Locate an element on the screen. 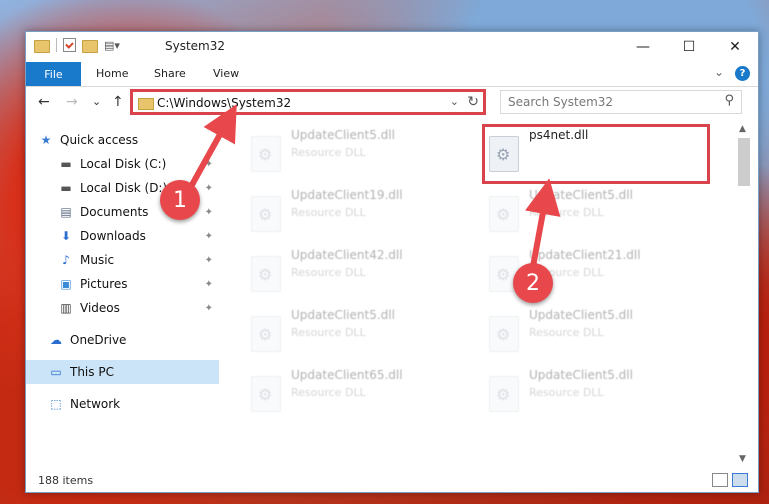 The height and width of the screenshot is (504, 769). step-badge-1: 1 is located at coordinates (180, 200).